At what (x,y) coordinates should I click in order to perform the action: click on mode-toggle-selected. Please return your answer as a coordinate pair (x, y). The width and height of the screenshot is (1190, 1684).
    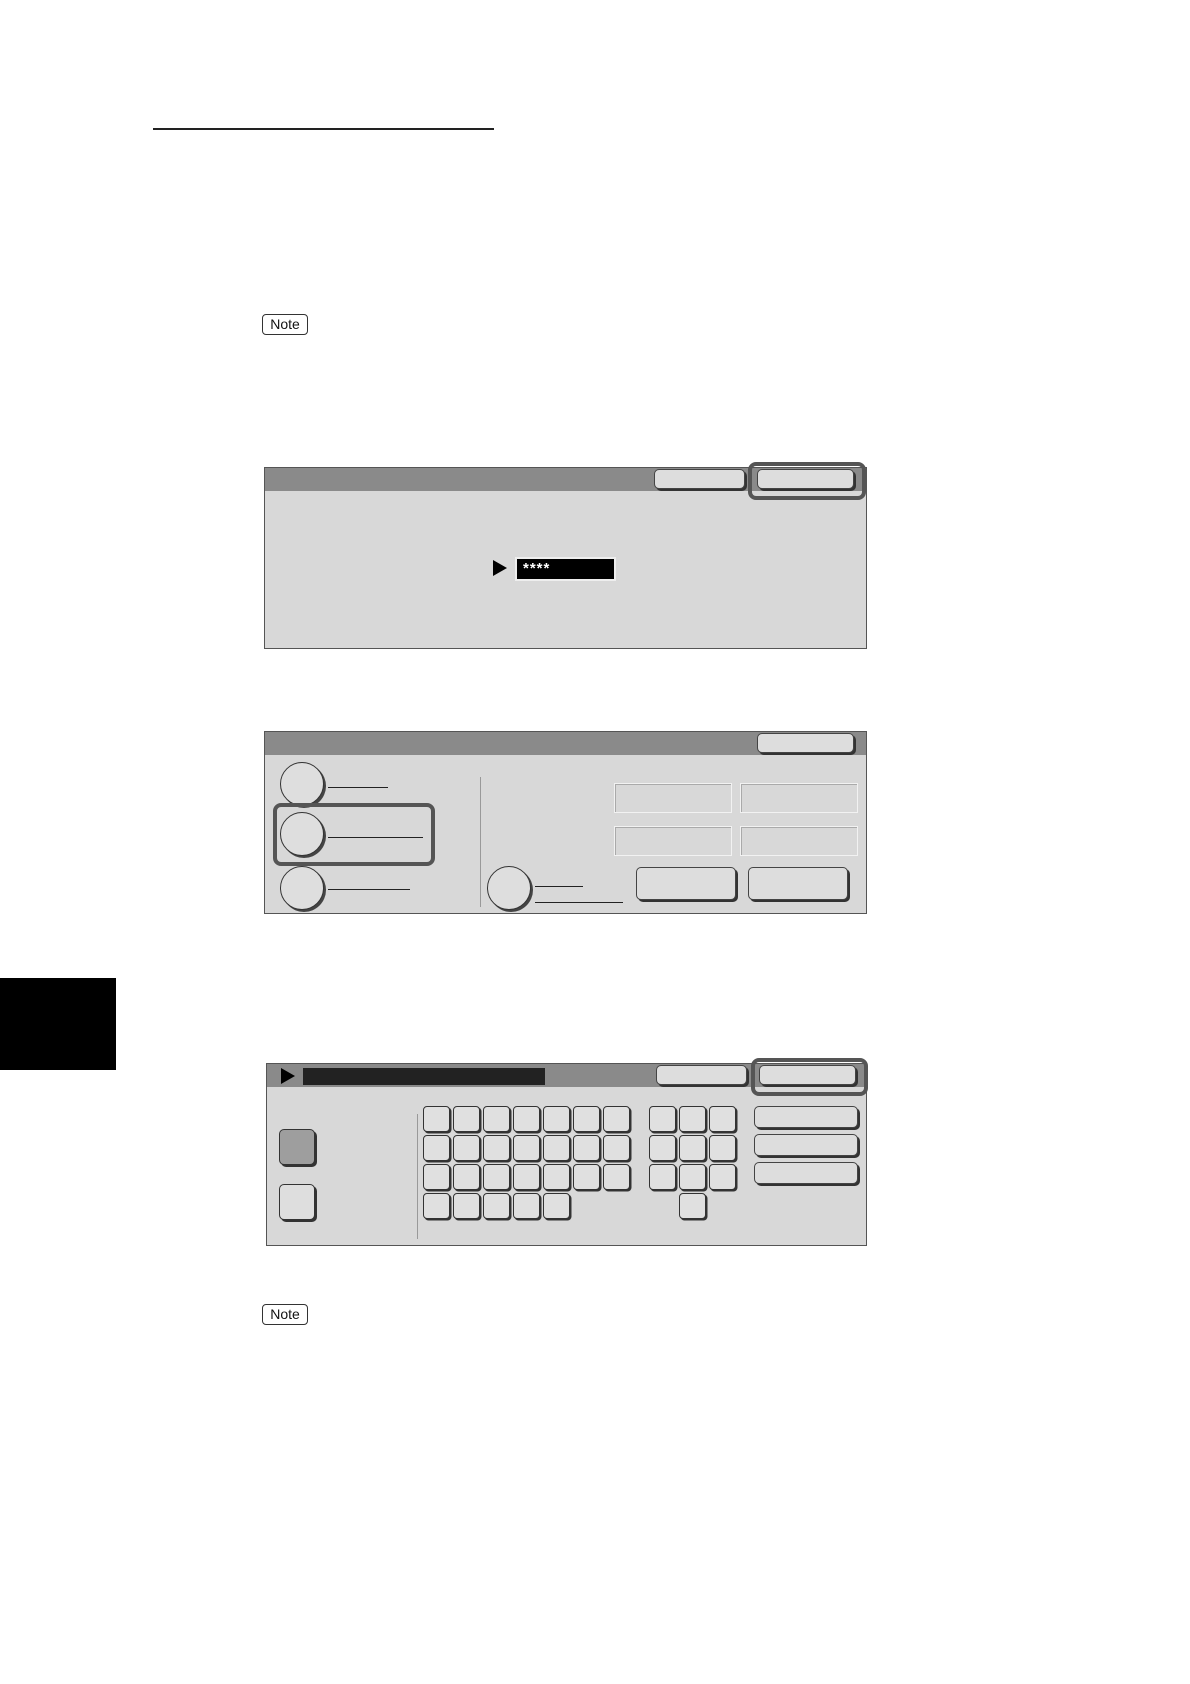
    Looking at the image, I should click on (297, 1147).